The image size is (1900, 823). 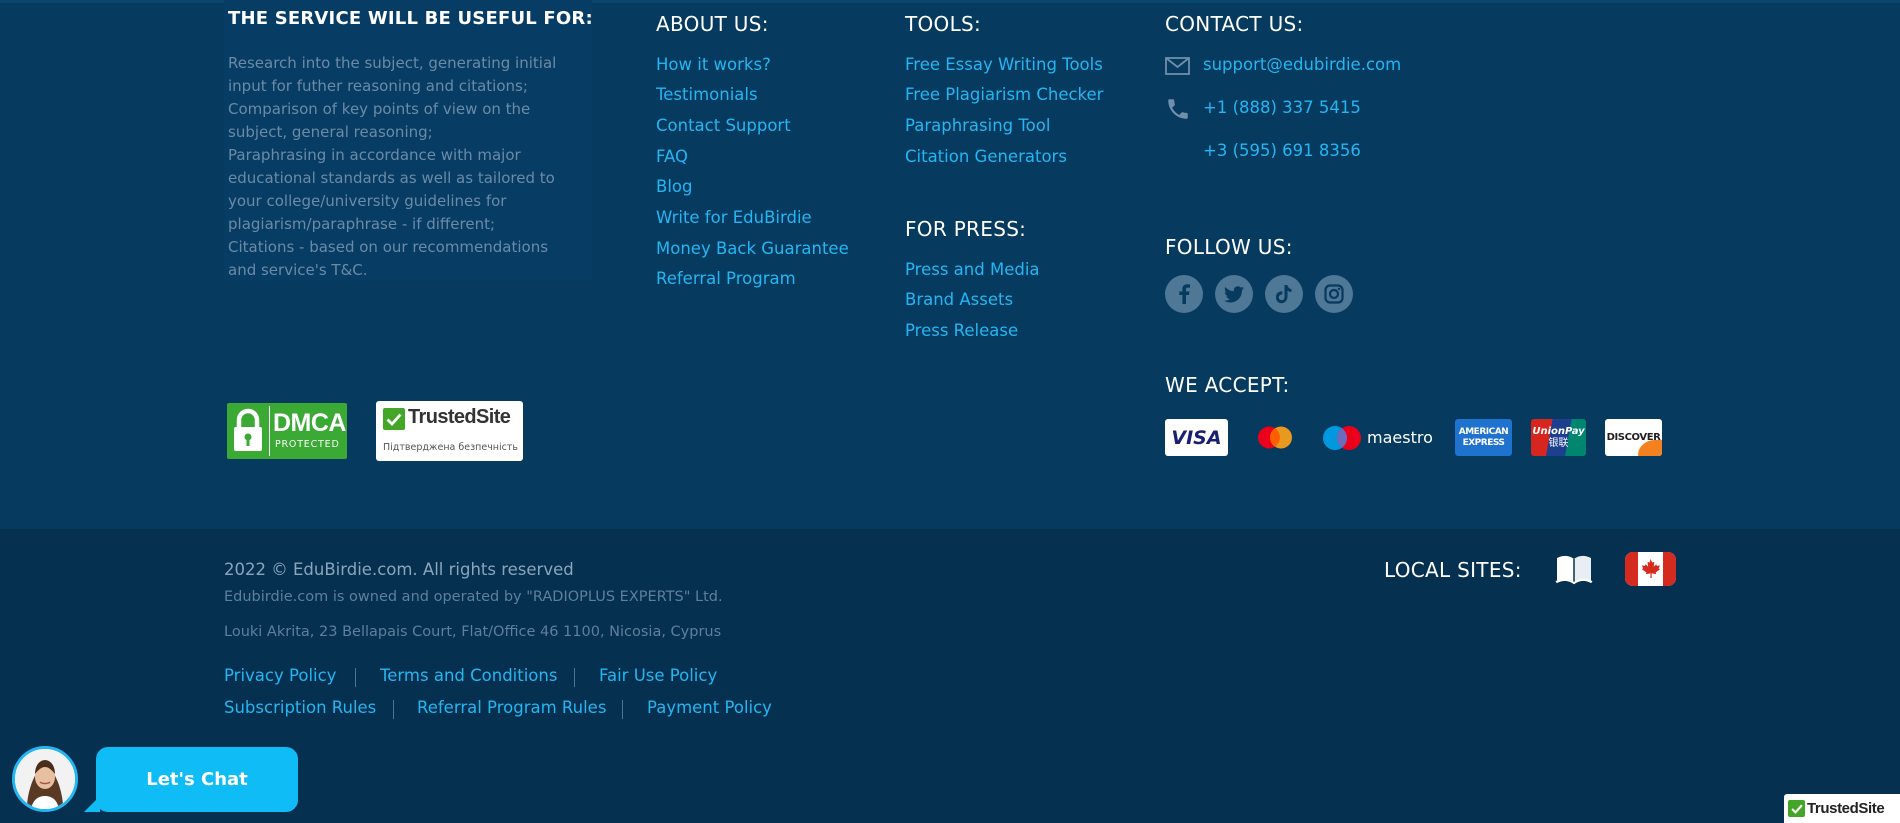 What do you see at coordinates (1334, 294) in the screenshot?
I see `instagram-icon` at bounding box center [1334, 294].